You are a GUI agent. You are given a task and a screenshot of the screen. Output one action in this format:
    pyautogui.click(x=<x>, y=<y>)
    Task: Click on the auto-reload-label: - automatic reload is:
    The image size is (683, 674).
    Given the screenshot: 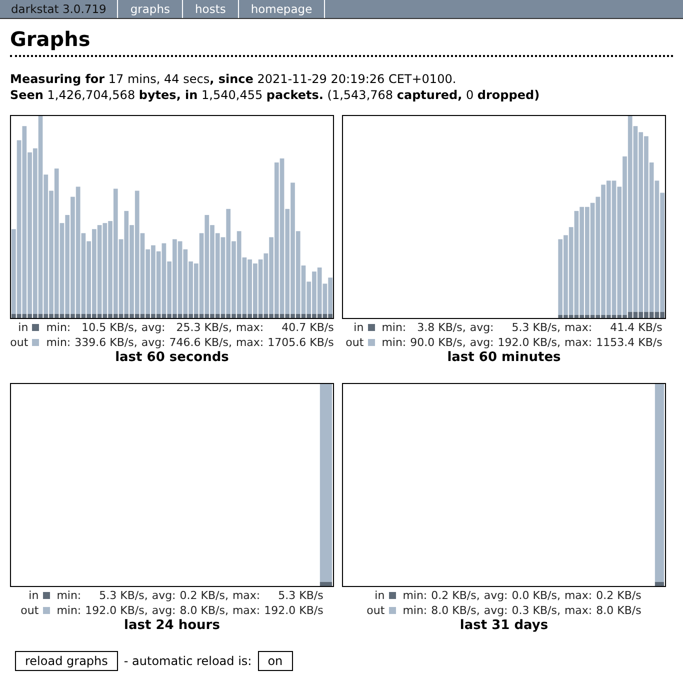 What is the action you would take?
    pyautogui.click(x=188, y=661)
    